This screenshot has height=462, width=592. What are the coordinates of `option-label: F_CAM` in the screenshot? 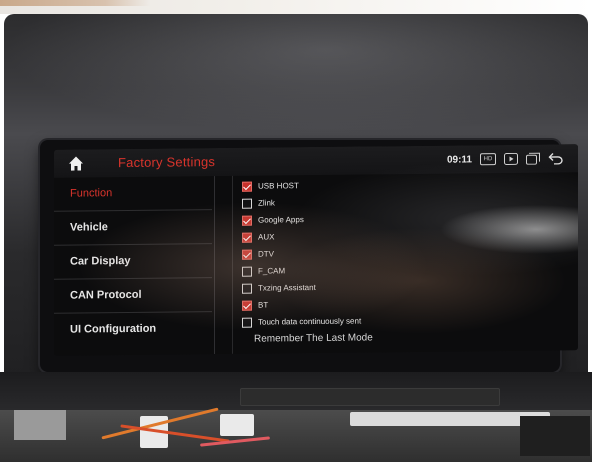 It's located at (272, 271).